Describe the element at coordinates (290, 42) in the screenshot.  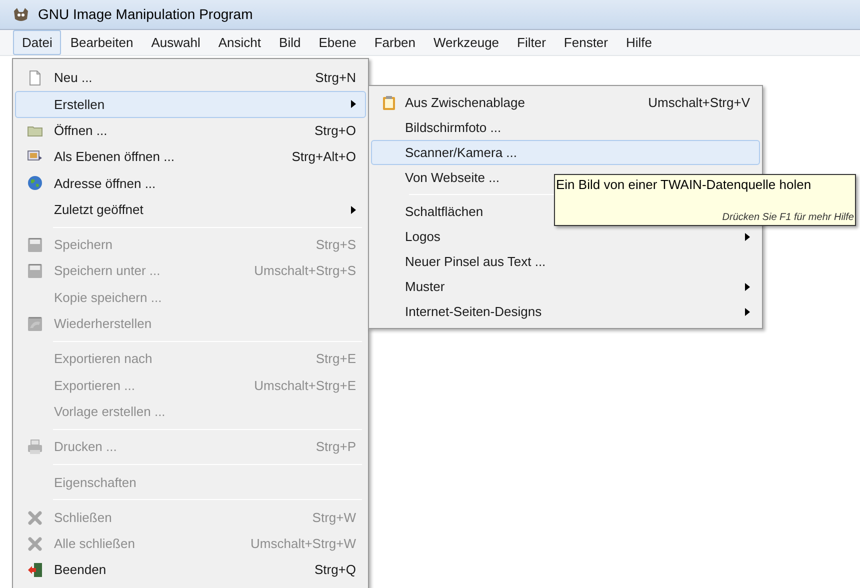
I see `menu-bar-item: Bild` at that location.